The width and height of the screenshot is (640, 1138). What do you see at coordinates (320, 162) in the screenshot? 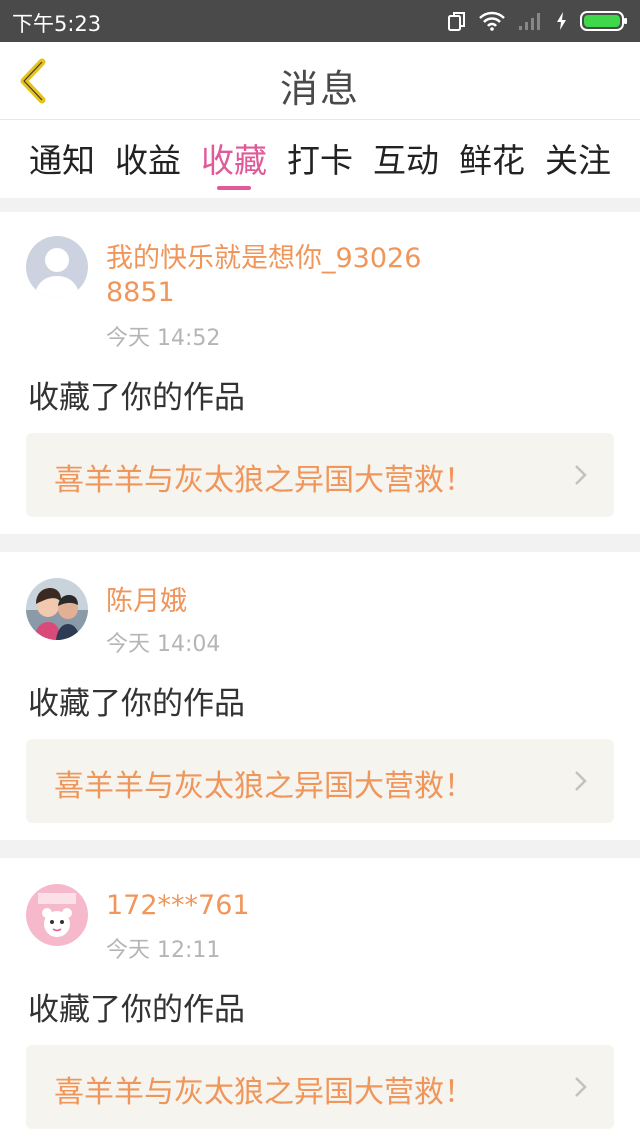
I see `tab-checkin: 打卡` at bounding box center [320, 162].